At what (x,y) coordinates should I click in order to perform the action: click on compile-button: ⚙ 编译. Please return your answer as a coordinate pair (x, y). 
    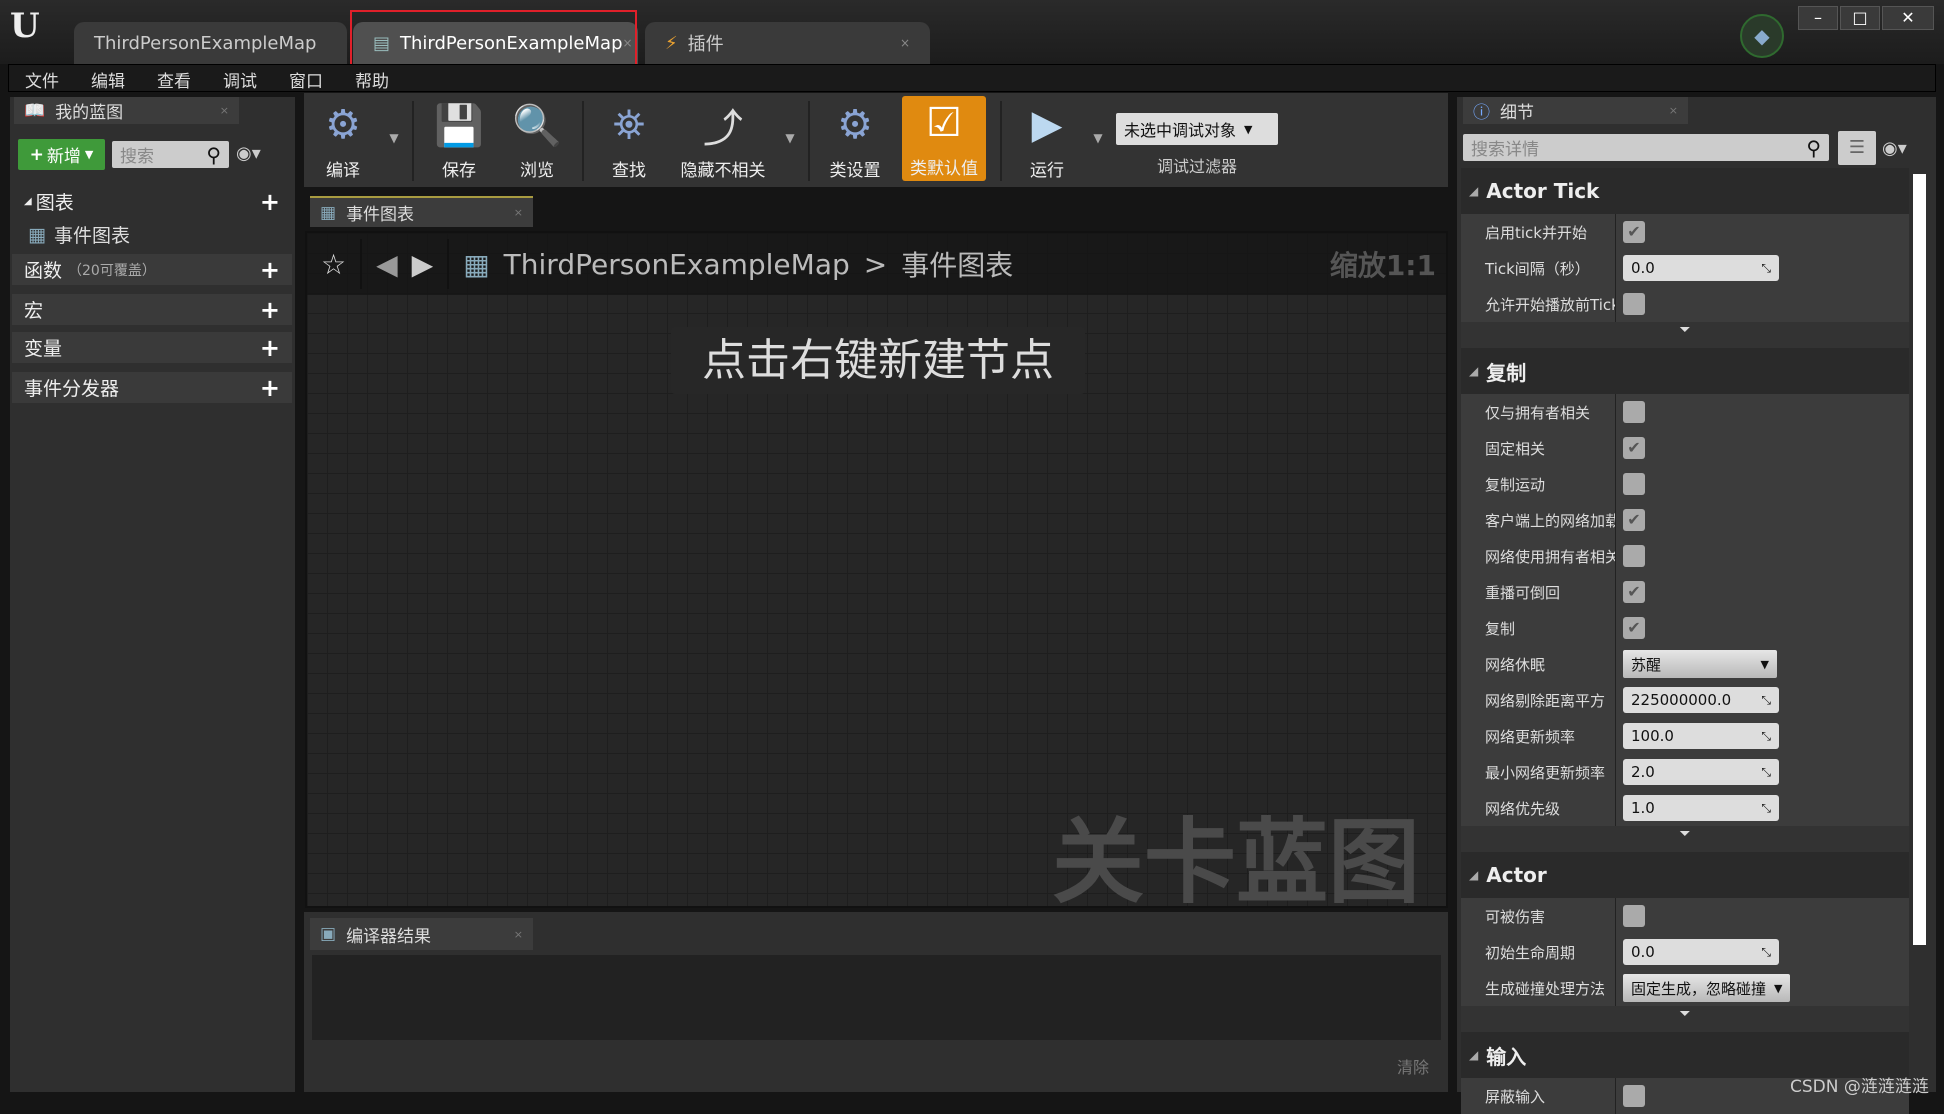
    Looking at the image, I should click on (343, 140).